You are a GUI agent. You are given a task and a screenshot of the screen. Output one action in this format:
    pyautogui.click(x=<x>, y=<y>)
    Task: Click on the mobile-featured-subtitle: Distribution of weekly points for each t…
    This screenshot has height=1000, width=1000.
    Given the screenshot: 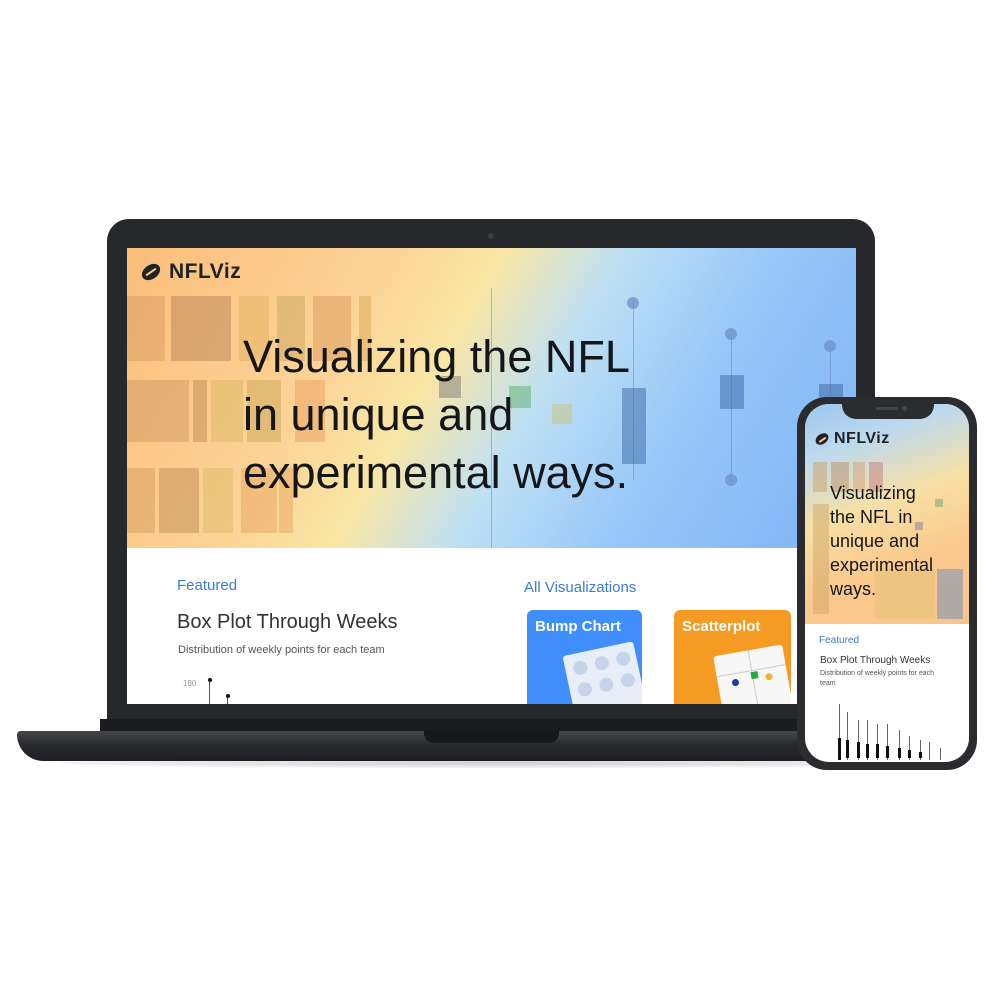 What is the action you would take?
    pyautogui.click(x=877, y=679)
    